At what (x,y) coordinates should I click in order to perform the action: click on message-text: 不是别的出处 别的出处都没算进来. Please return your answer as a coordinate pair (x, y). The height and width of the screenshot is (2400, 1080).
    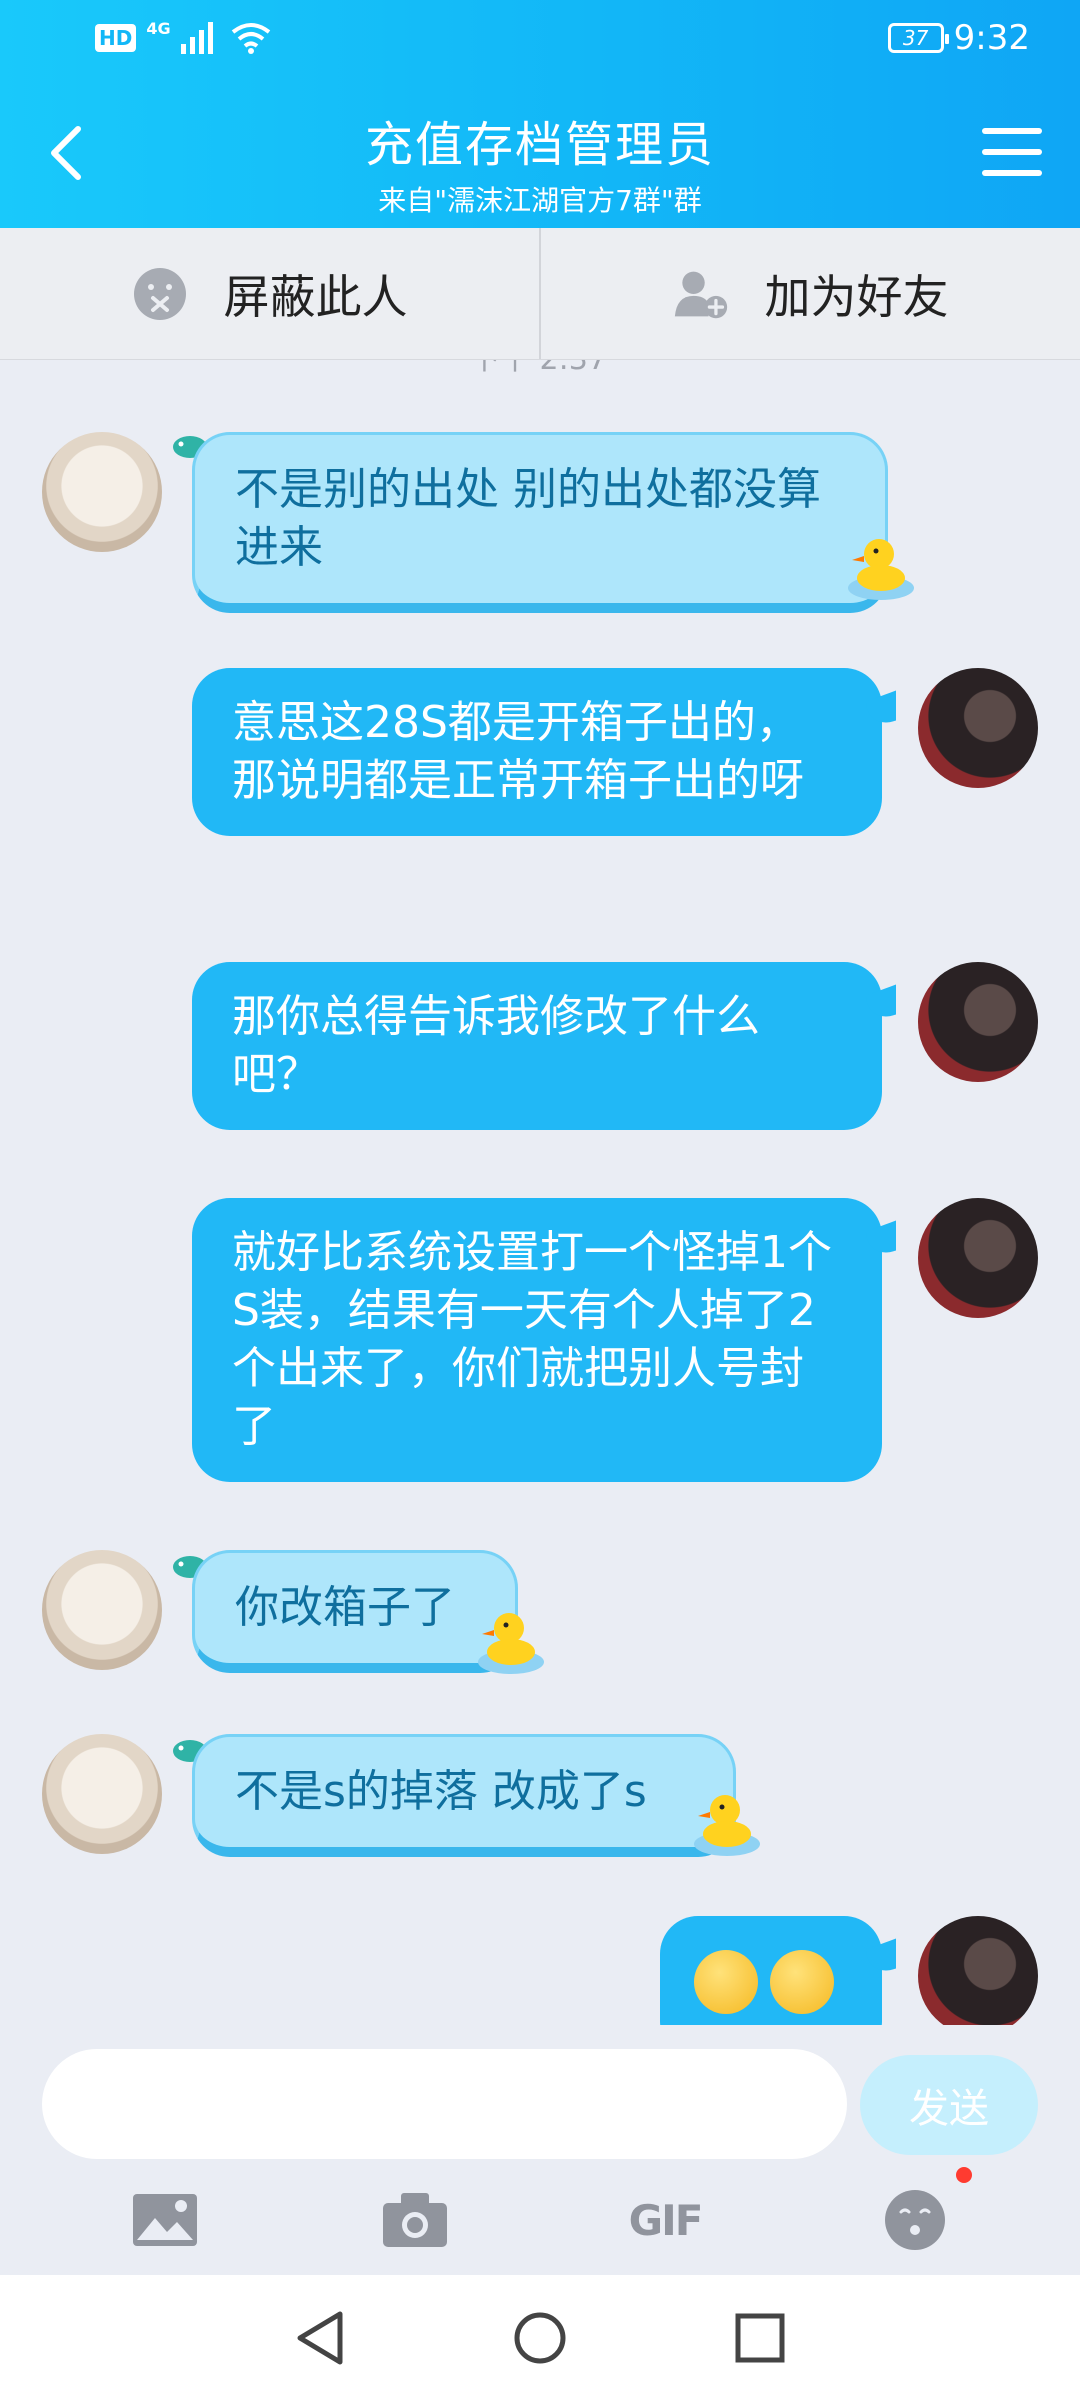
    Looking at the image, I should click on (528, 518).